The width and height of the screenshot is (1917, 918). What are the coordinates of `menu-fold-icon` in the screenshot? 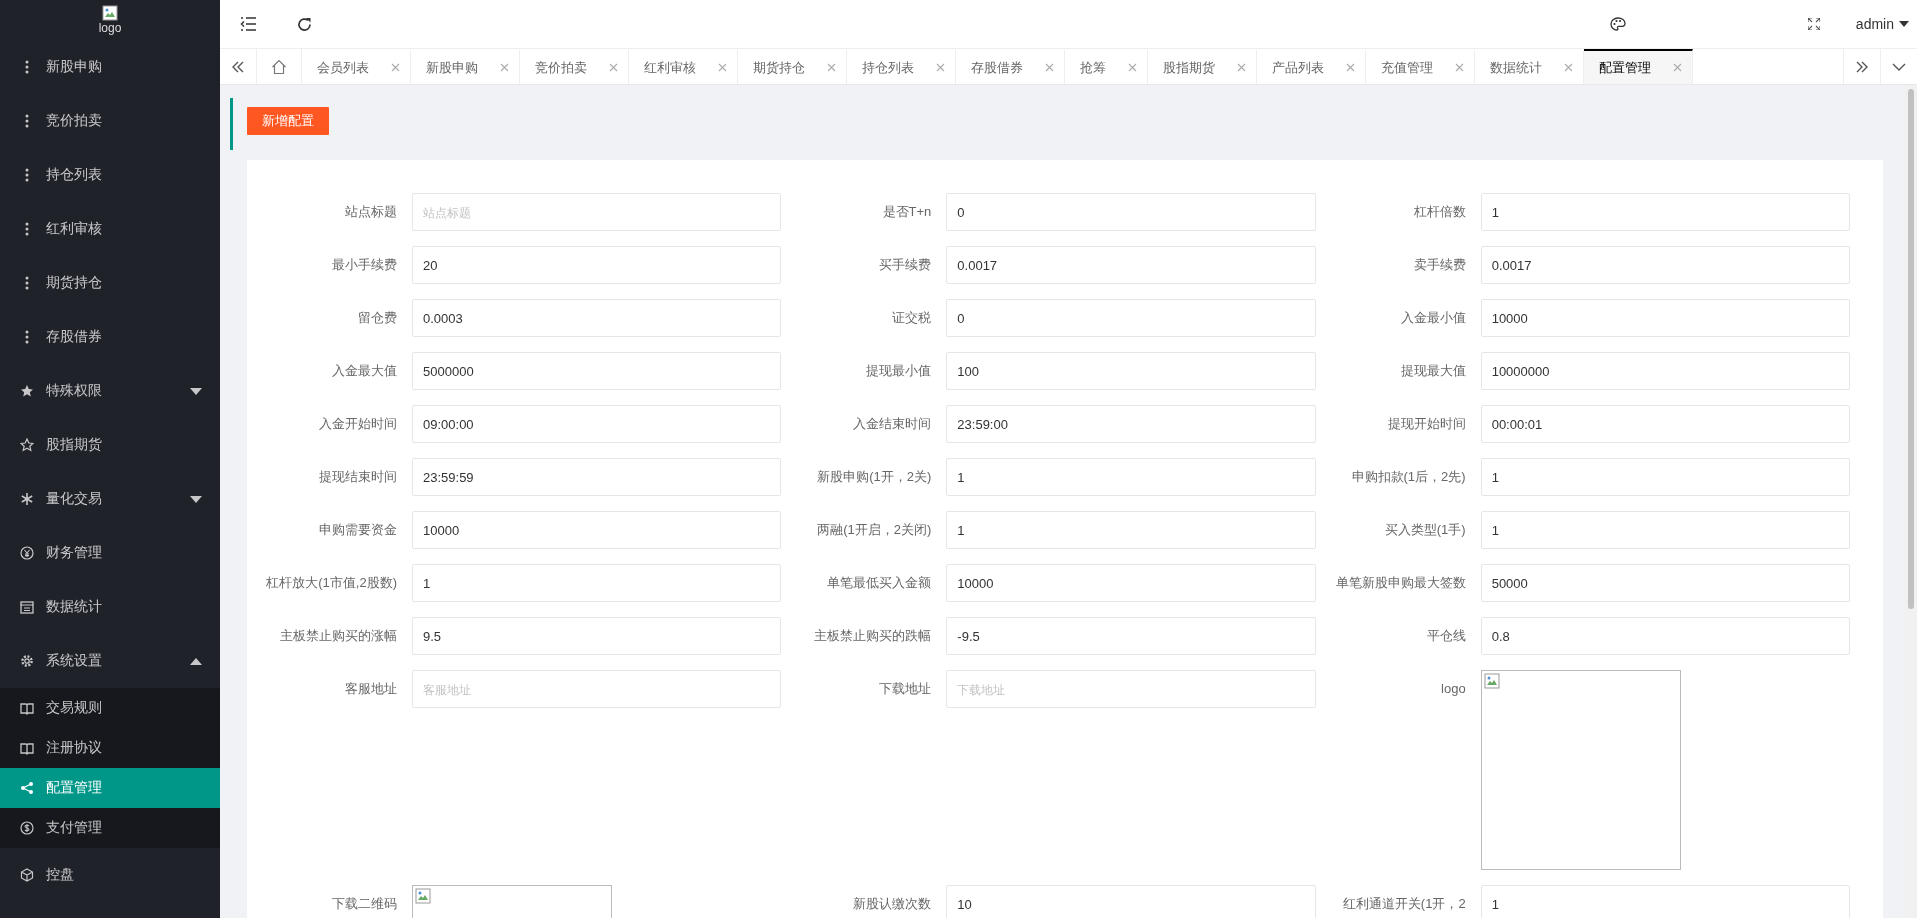 It's located at (248, 24).